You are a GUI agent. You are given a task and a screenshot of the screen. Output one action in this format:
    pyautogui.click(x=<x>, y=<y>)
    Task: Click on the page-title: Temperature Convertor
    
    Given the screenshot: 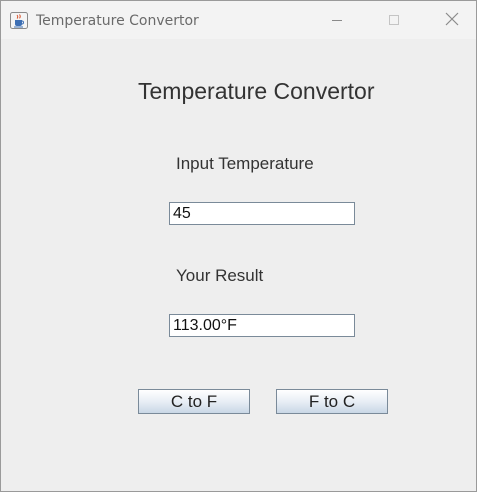 What is the action you would take?
    pyautogui.click(x=256, y=91)
    